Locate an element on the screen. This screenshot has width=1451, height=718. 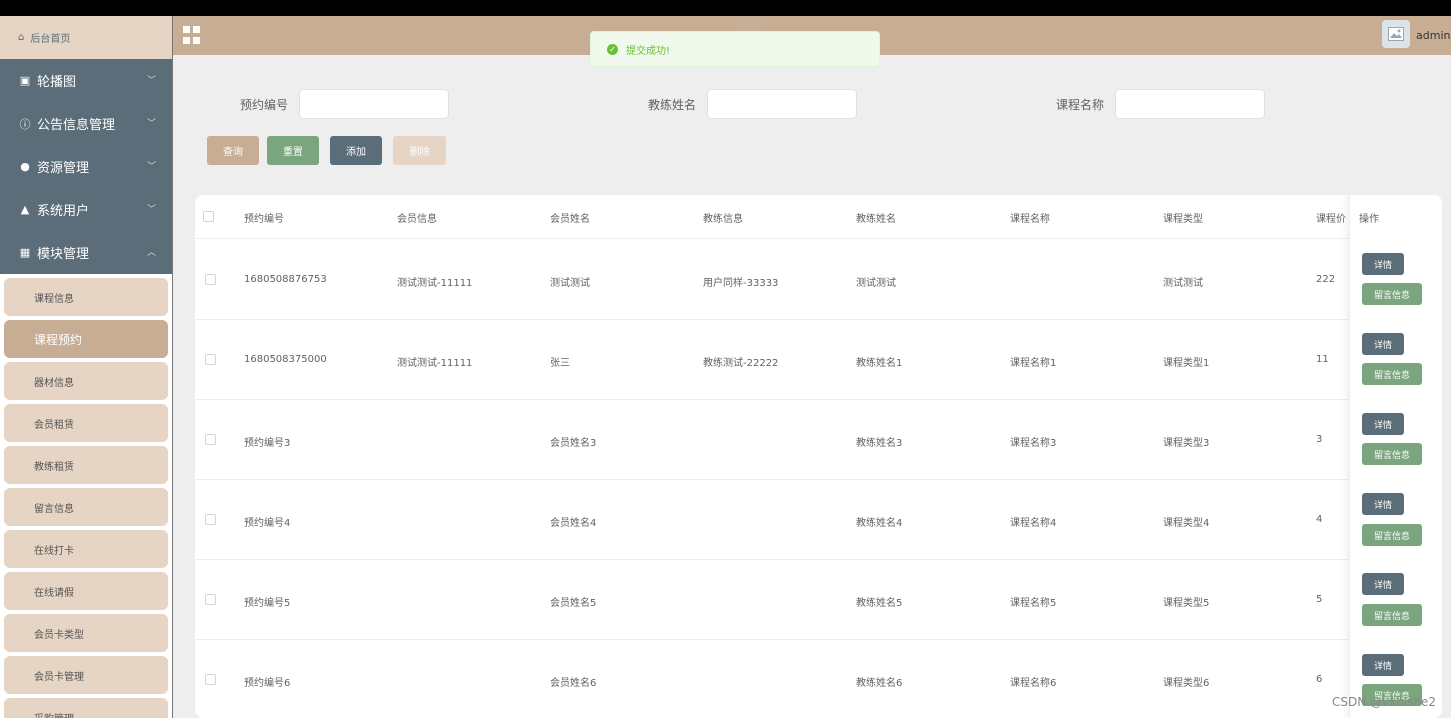
sidebar-item-notice: ⓘ 公告信息管理 ﹀ is located at coordinates (86, 123).